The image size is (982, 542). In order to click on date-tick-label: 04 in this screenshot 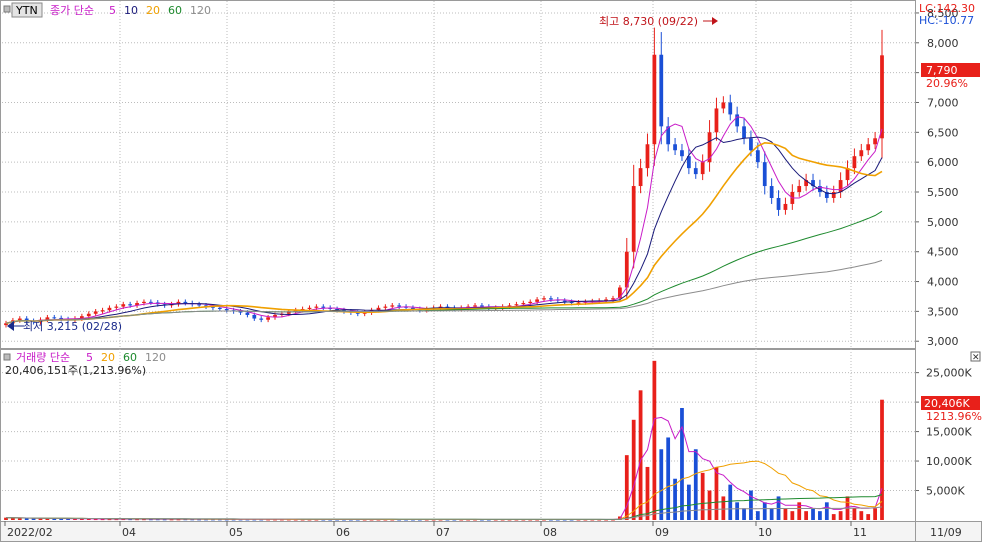, I will do `click(129, 532)`.